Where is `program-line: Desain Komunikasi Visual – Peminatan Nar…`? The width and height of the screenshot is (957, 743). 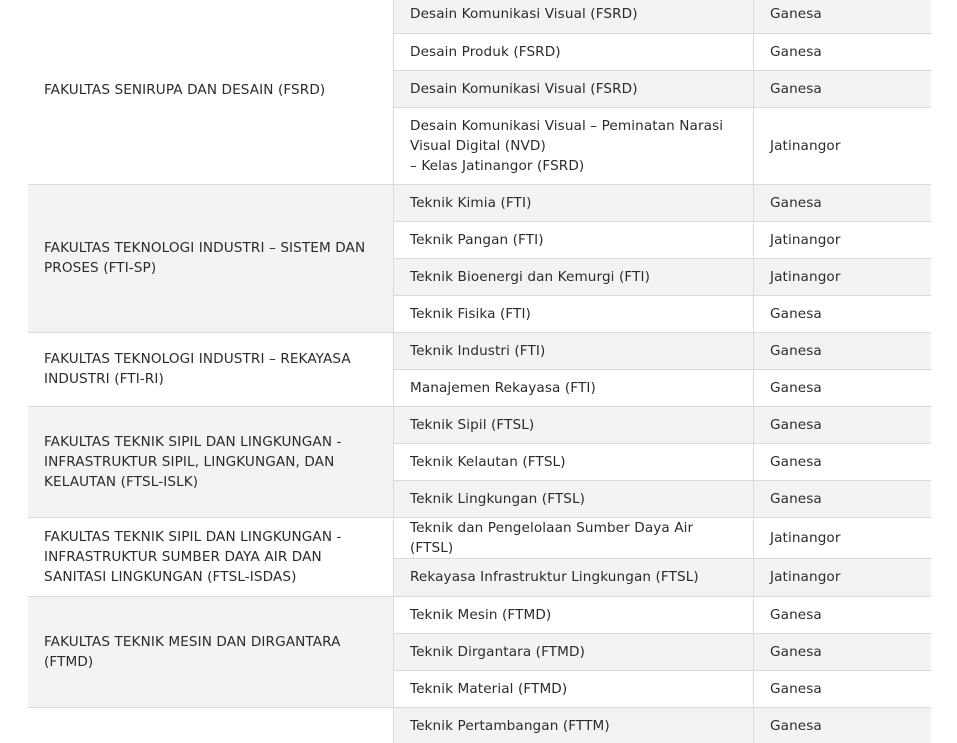
program-line: Desain Komunikasi Visual – Peminatan Nar… is located at coordinates (567, 125).